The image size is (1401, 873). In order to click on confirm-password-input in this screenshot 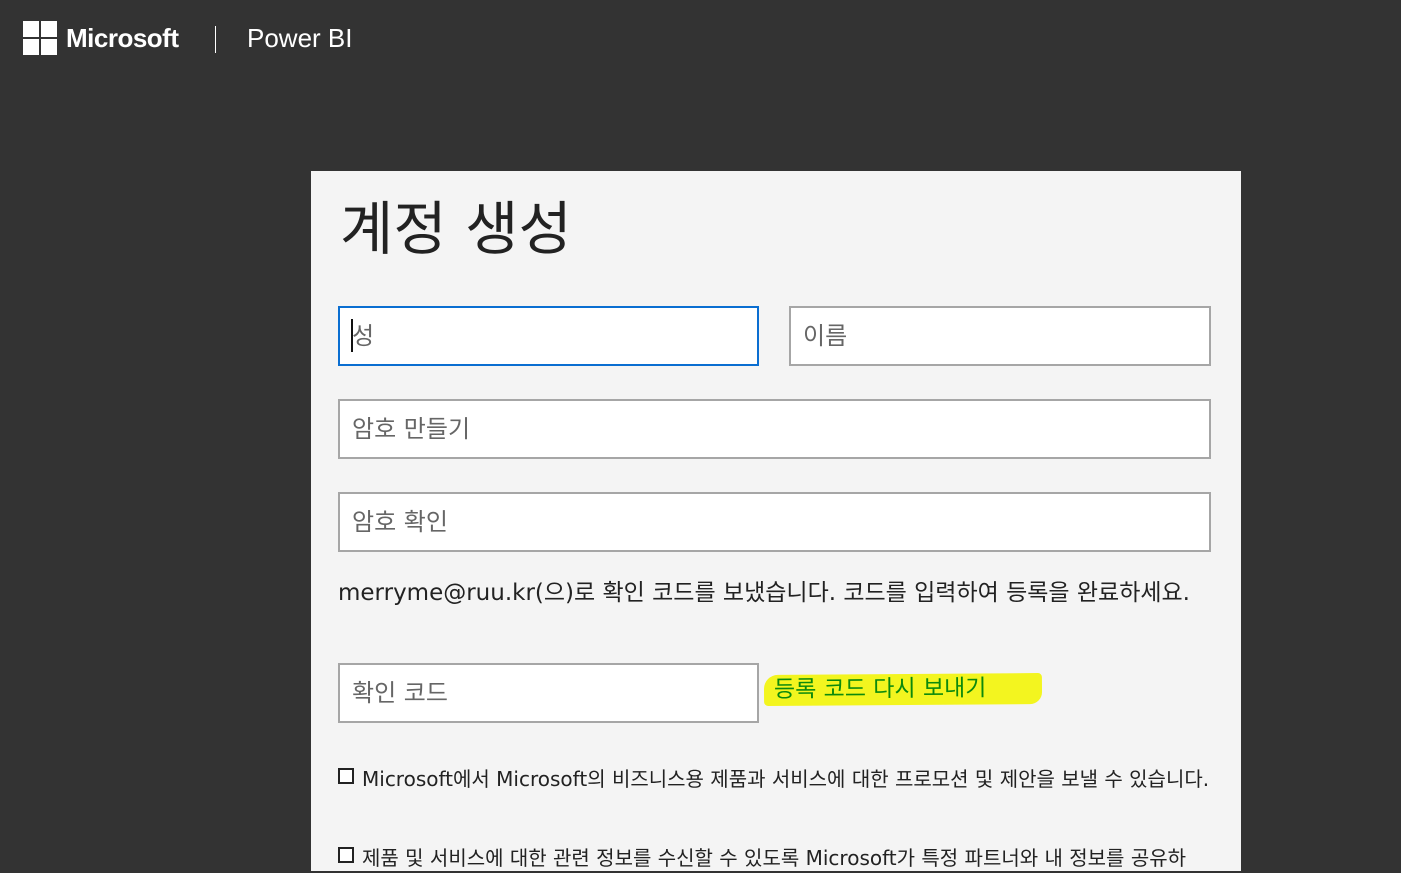, I will do `click(774, 522)`.